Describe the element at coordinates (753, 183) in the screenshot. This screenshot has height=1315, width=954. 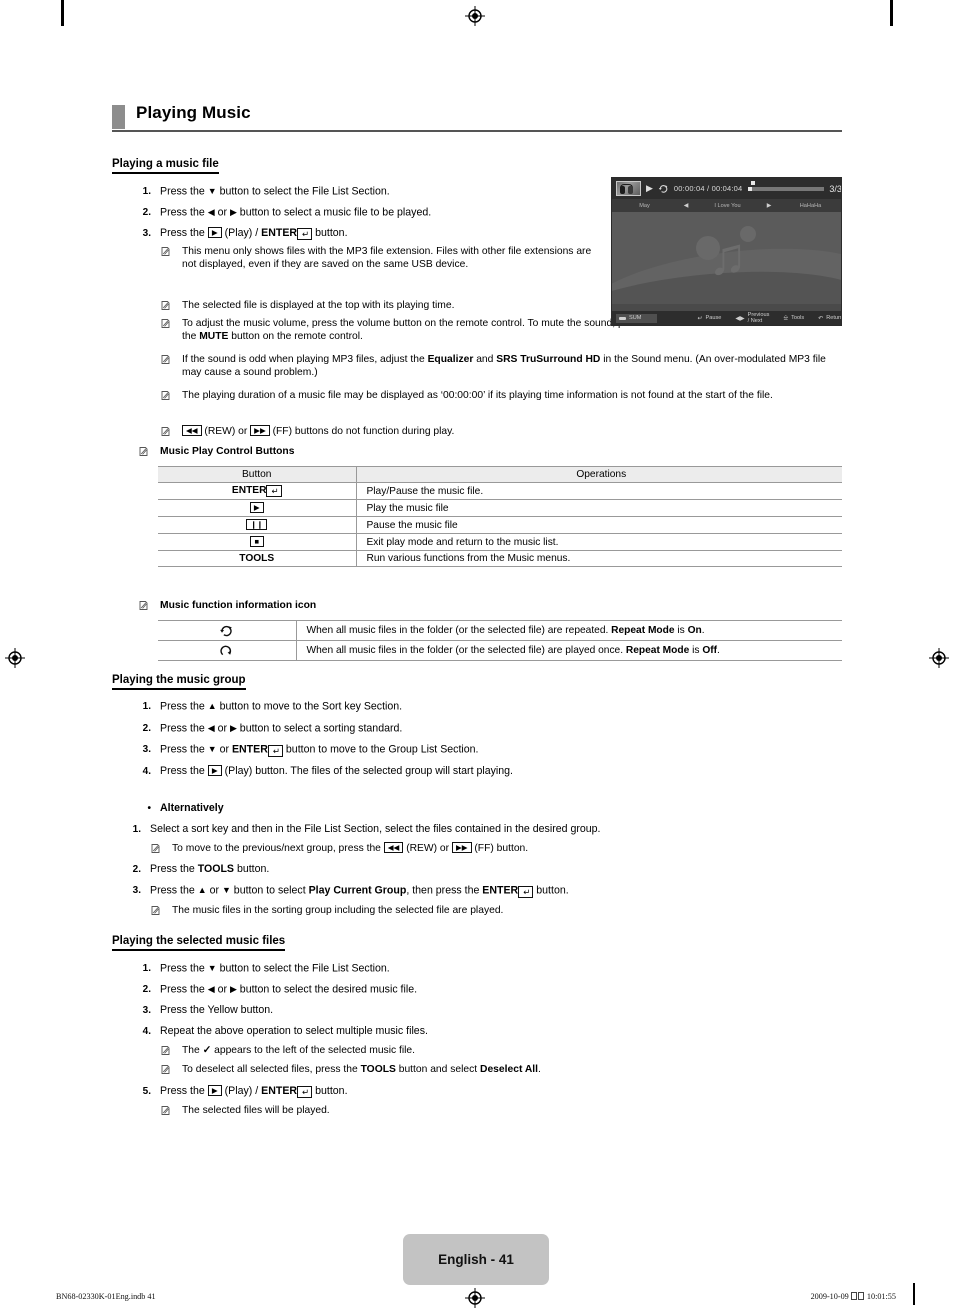
I see `progress-handle` at that location.